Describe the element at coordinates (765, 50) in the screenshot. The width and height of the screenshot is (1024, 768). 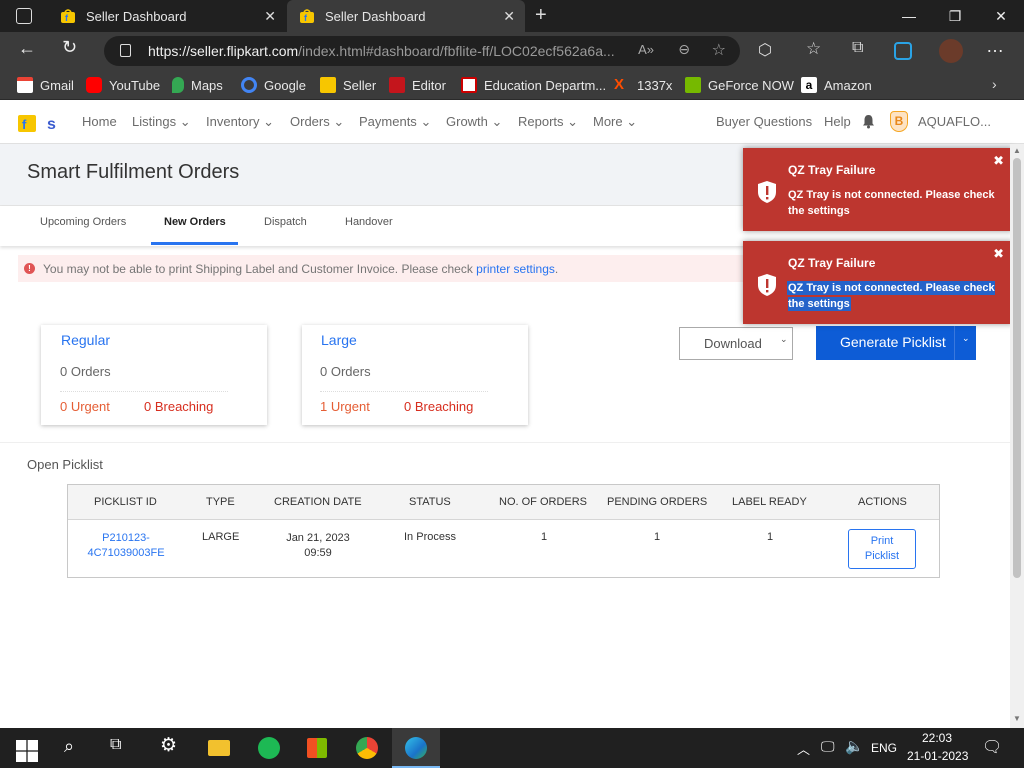
I see `extensions-icon: ⬡` at that location.